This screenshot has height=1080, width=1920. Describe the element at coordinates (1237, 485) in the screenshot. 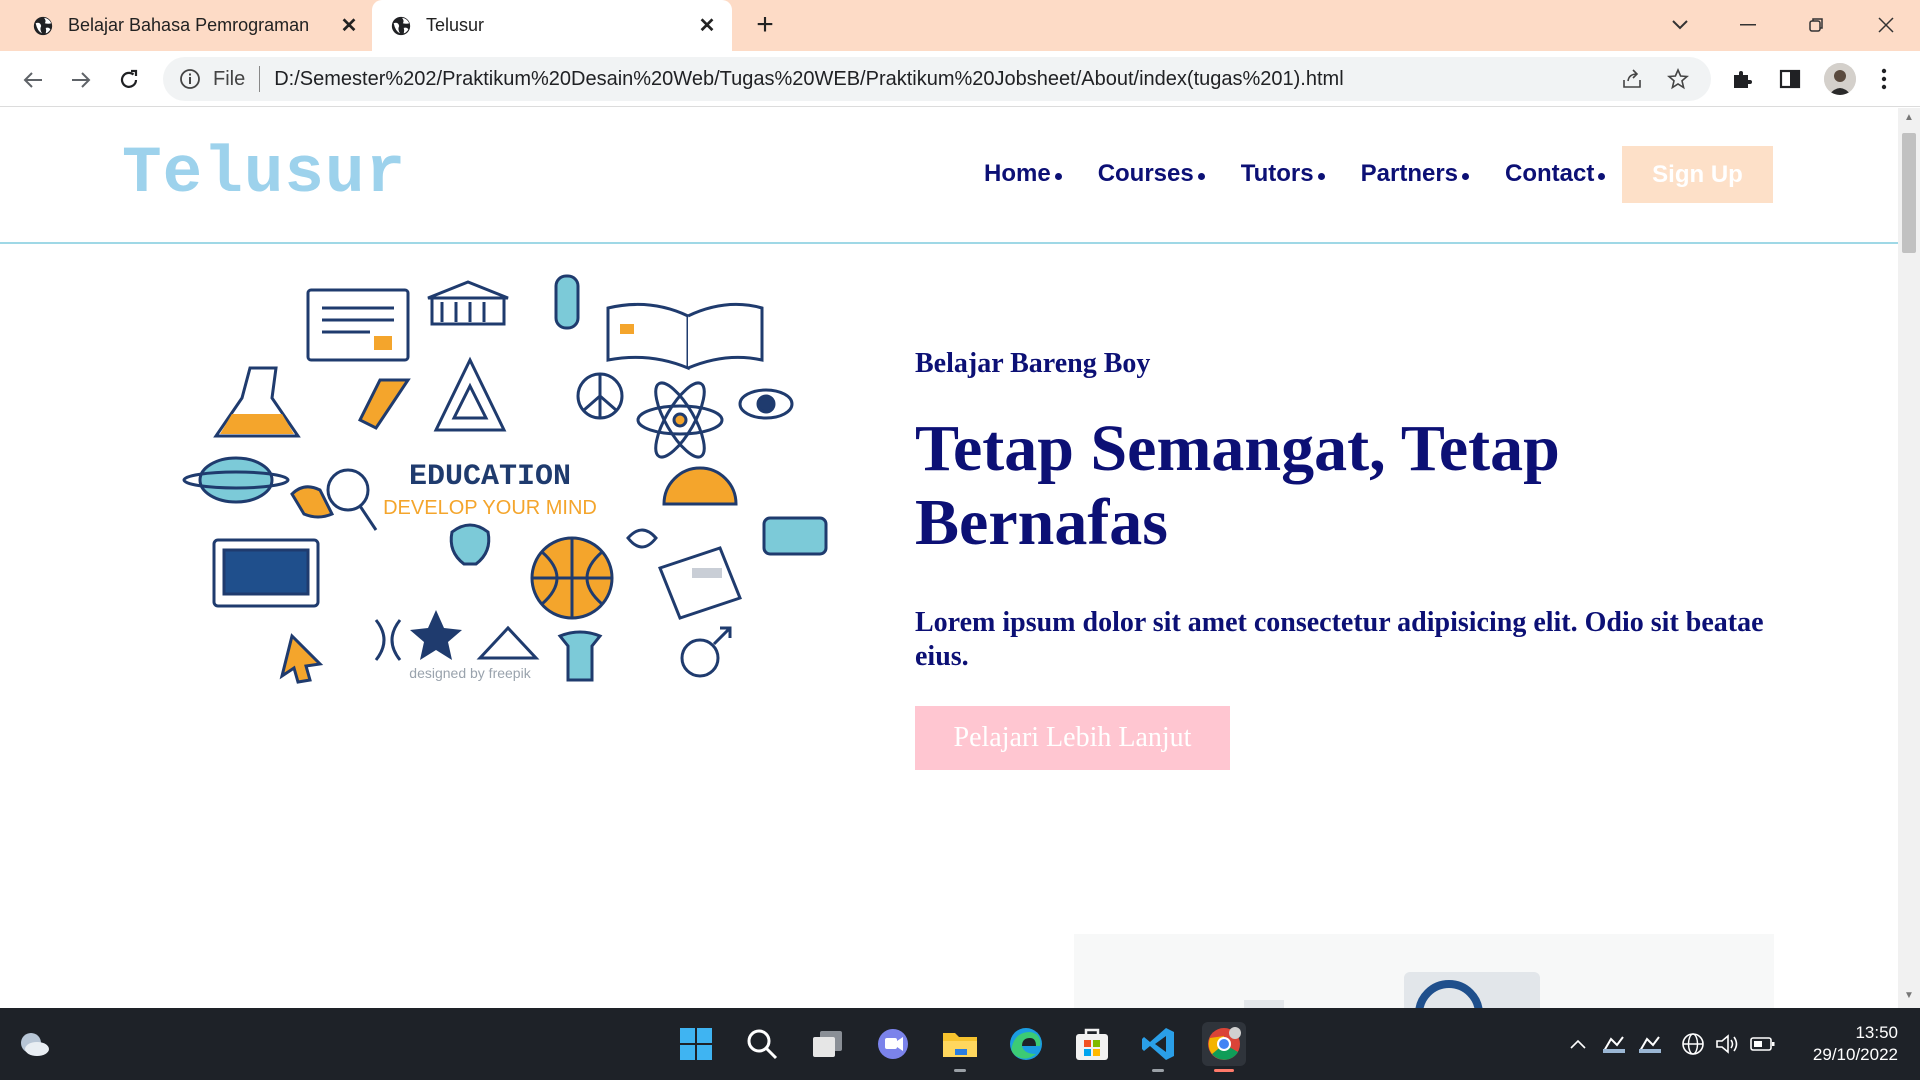

I see `hero-headline: Tetap Semangat, Tetap Bernafas` at that location.